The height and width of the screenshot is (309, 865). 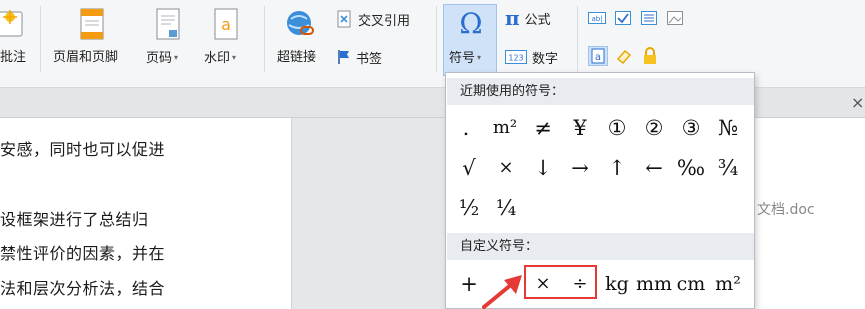 What do you see at coordinates (512, 18) in the screenshot?
I see `pi-icon: π` at bounding box center [512, 18].